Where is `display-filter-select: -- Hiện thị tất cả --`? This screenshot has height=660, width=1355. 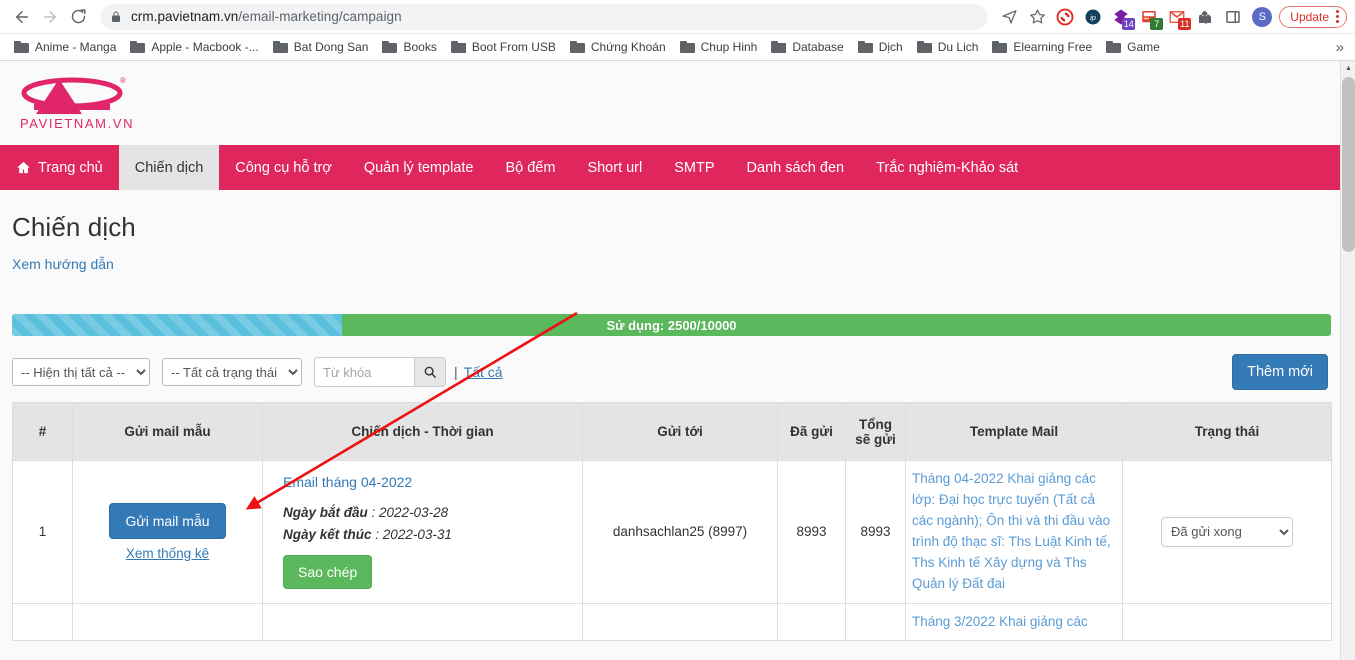
display-filter-select: -- Hiện thị tất cả -- is located at coordinates (81, 372).